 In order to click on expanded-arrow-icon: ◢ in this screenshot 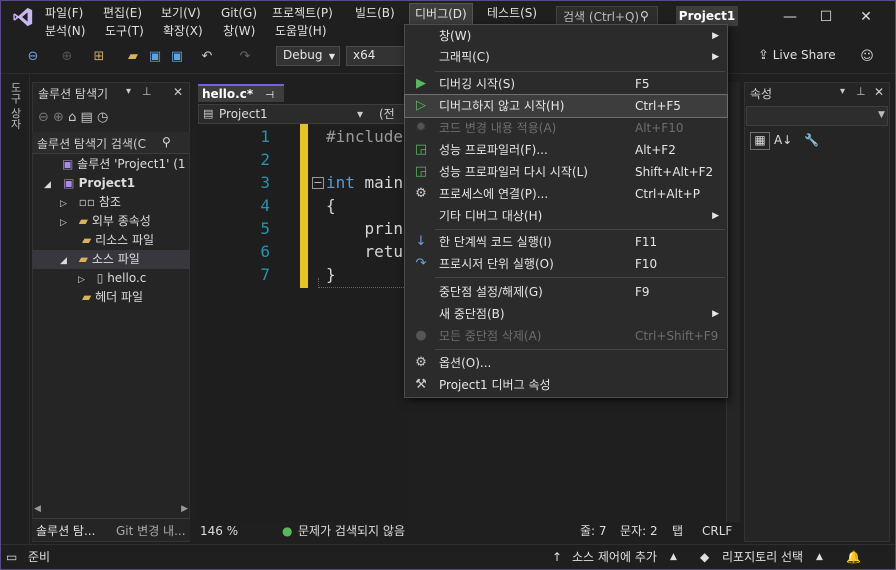, I will do `click(47, 185)`.